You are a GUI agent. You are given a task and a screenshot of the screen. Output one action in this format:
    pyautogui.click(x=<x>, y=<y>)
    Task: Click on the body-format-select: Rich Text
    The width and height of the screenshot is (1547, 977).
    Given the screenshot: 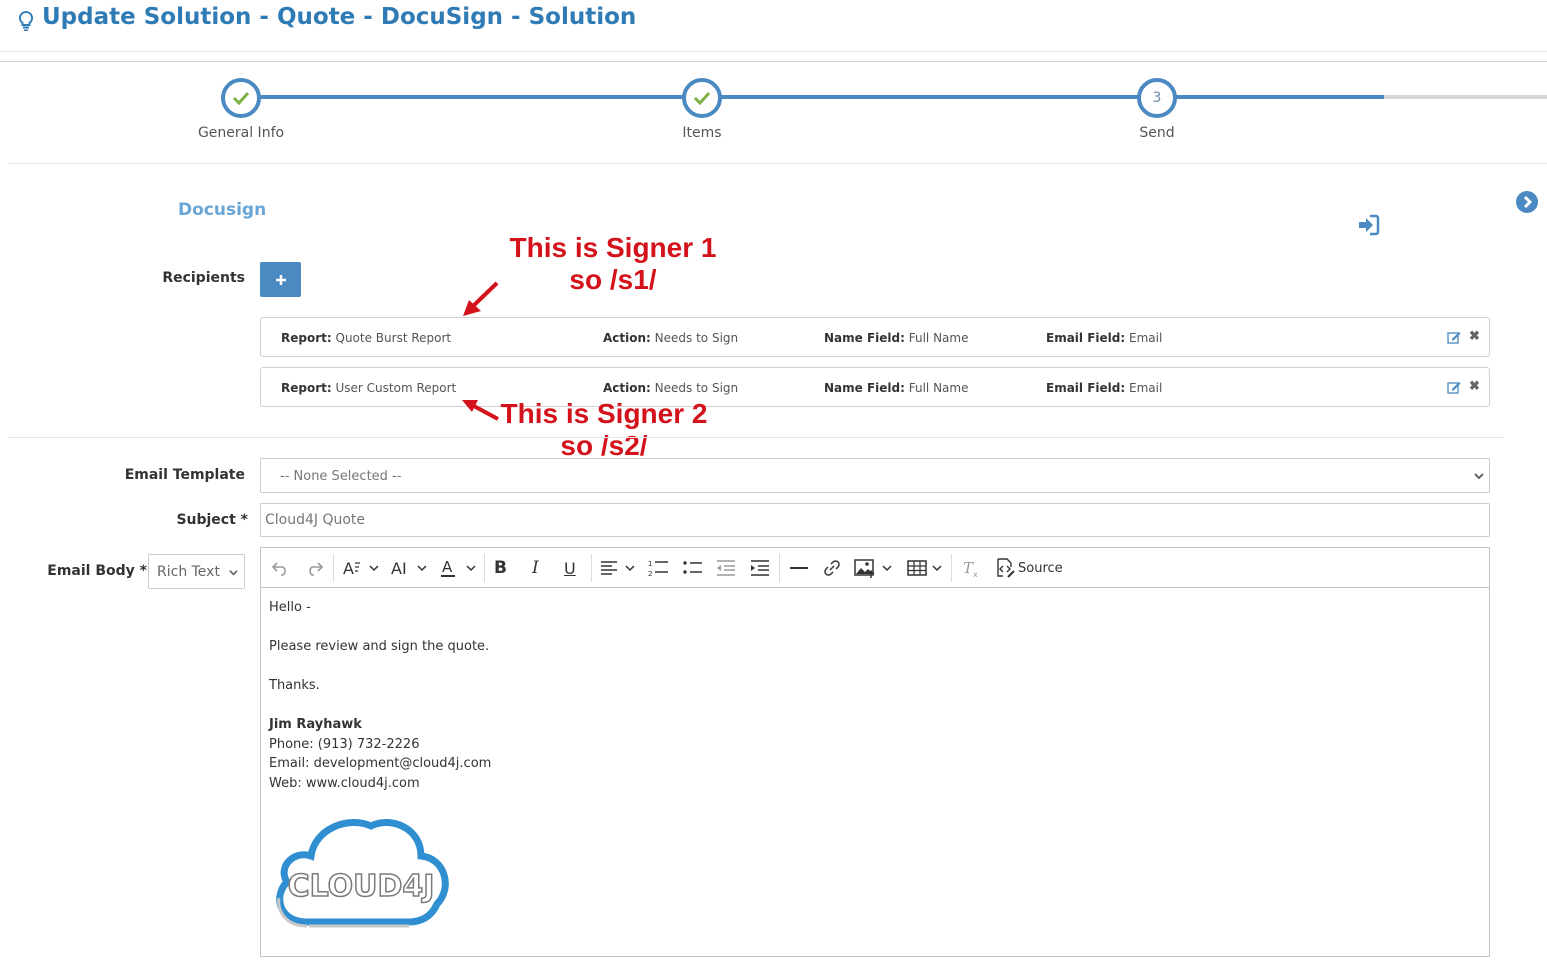 What is the action you would take?
    pyautogui.click(x=196, y=571)
    